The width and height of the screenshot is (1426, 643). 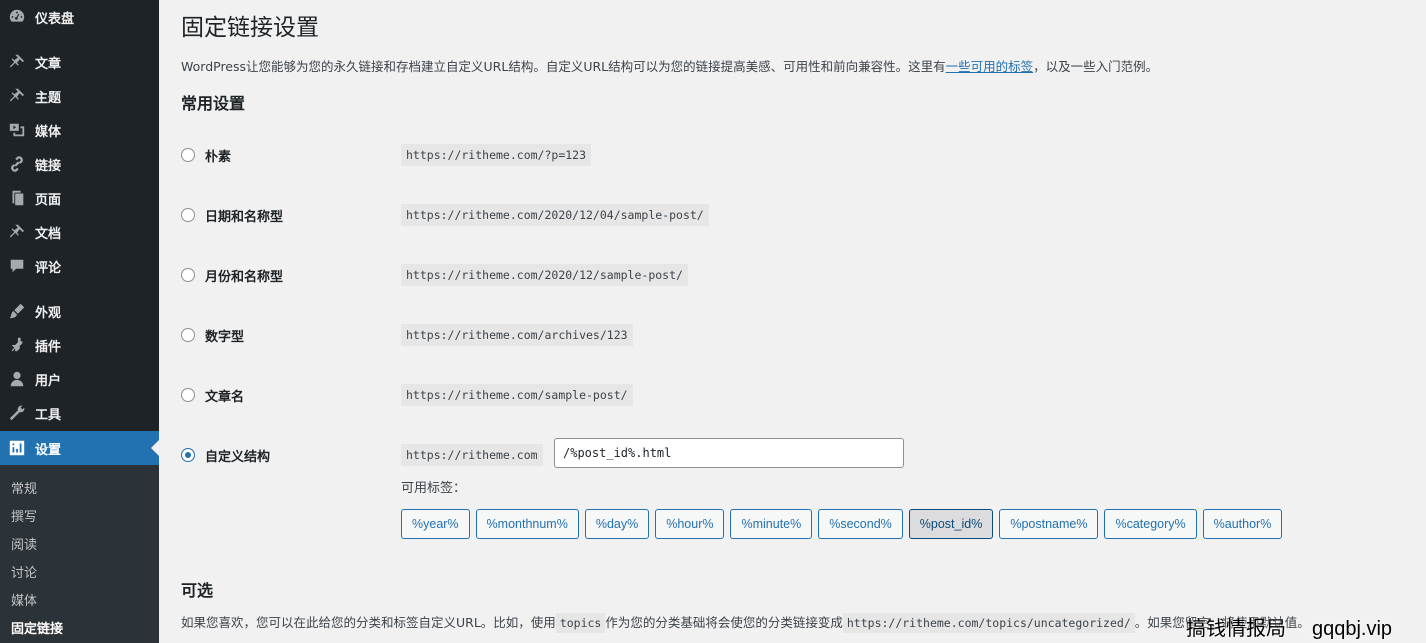 I want to click on option-label: 文章名, so click(x=224, y=395).